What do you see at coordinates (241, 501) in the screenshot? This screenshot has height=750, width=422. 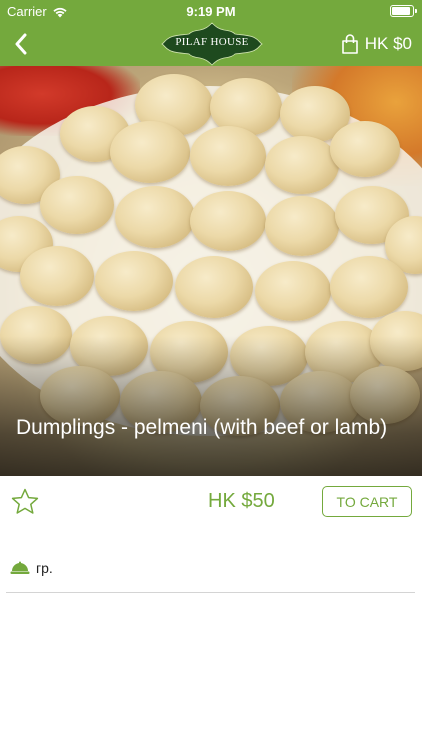 I see `product-price: HK $50` at bounding box center [241, 501].